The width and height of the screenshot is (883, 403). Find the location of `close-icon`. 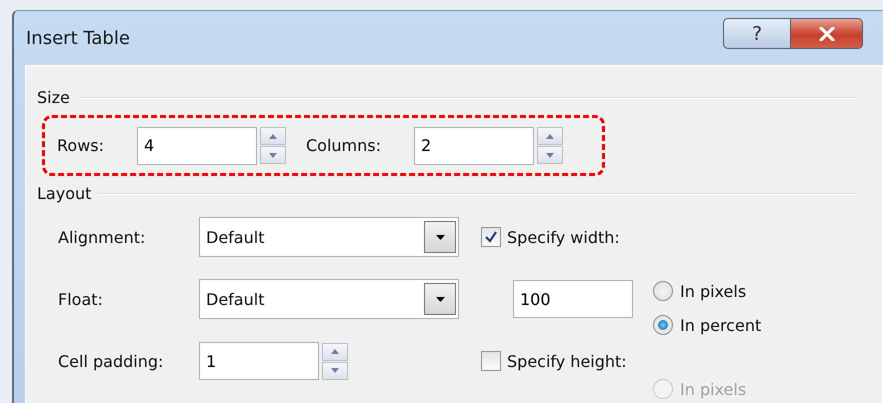

close-icon is located at coordinates (826, 33).